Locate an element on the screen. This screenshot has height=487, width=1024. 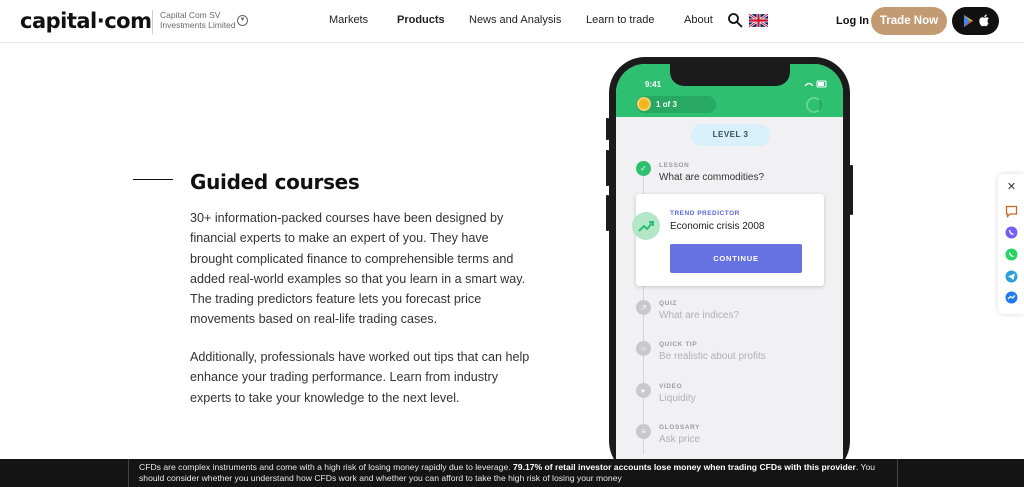
card-kind: TREND PREDICTOR is located at coordinates (705, 213).